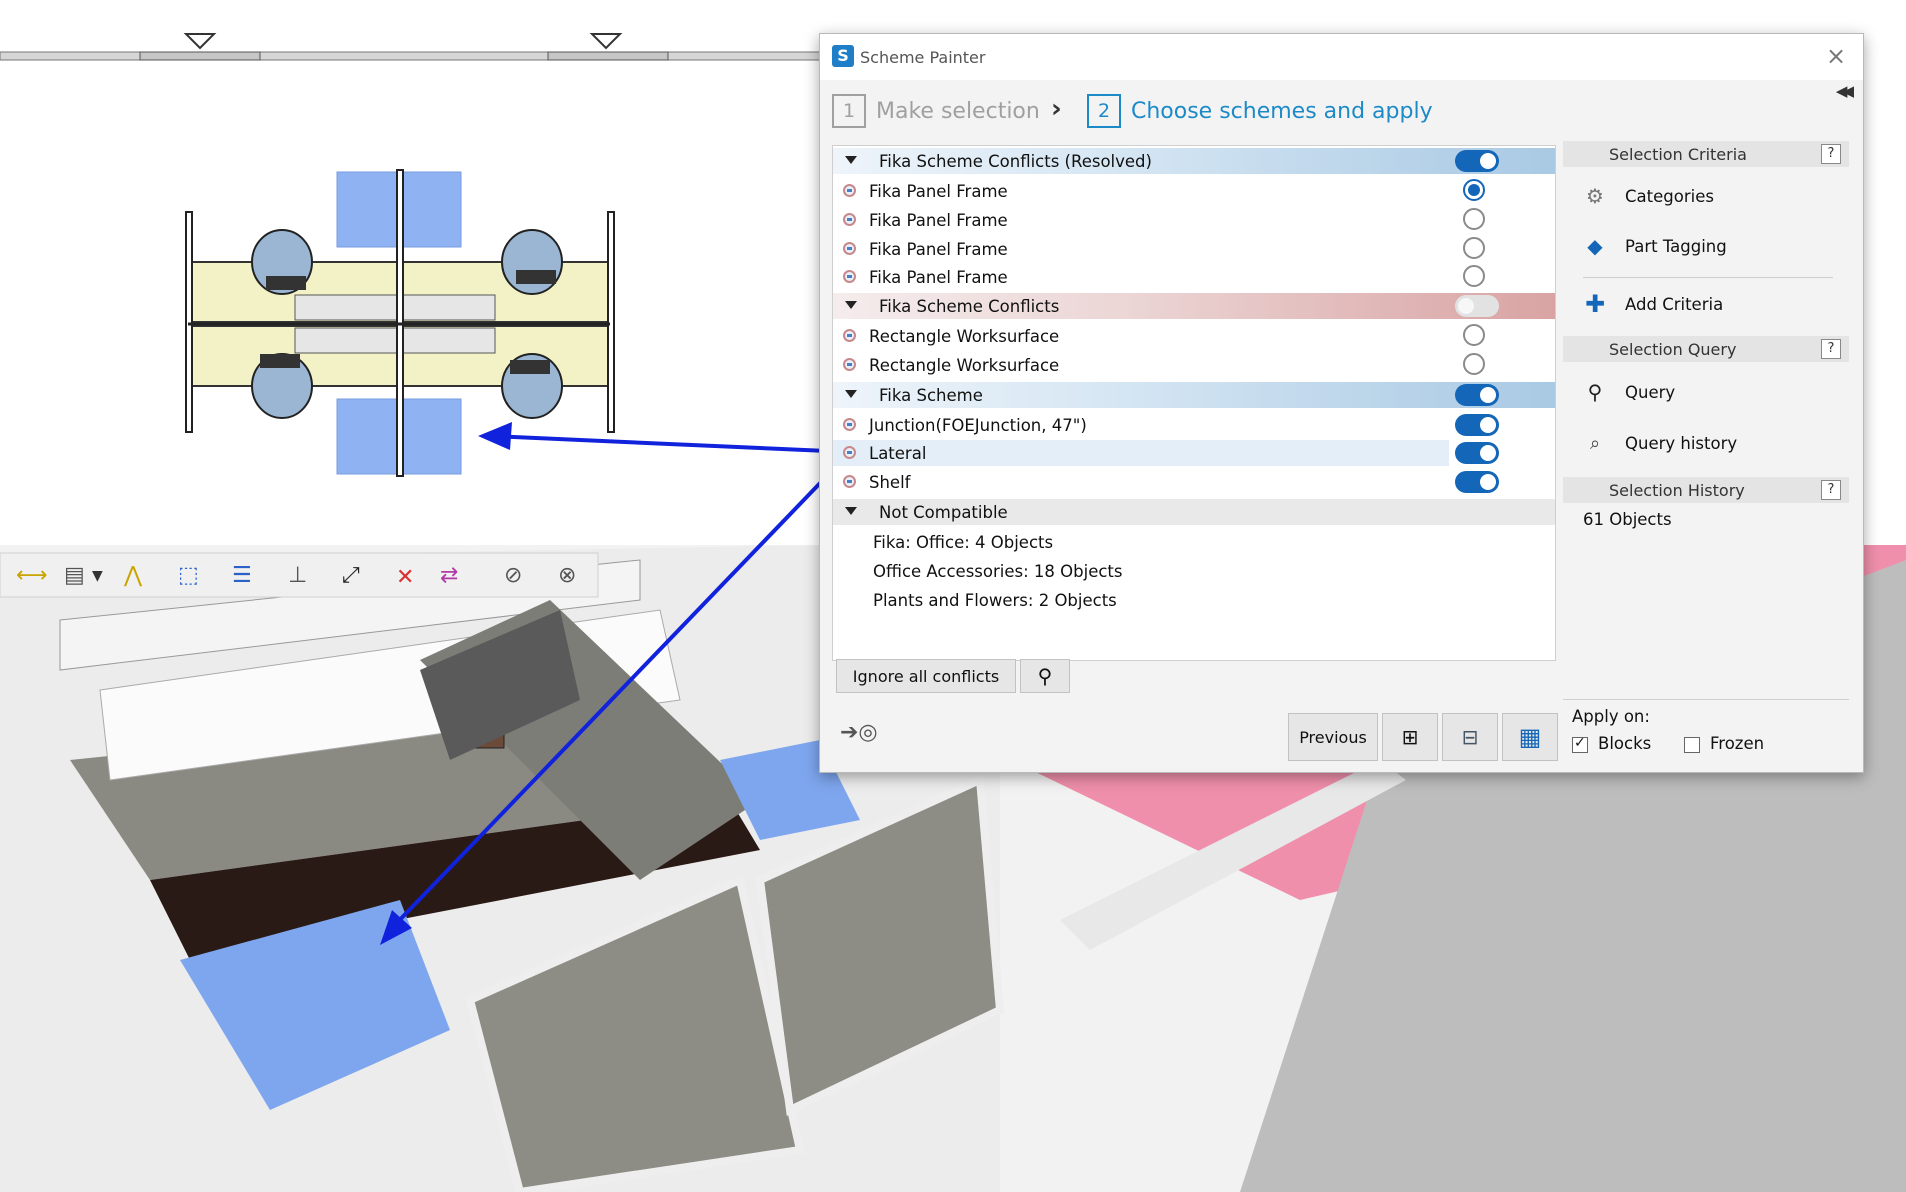 This screenshot has height=1192, width=1906. What do you see at coordinates (1194, 453) in the screenshot?
I see `item-toggle-row` at bounding box center [1194, 453].